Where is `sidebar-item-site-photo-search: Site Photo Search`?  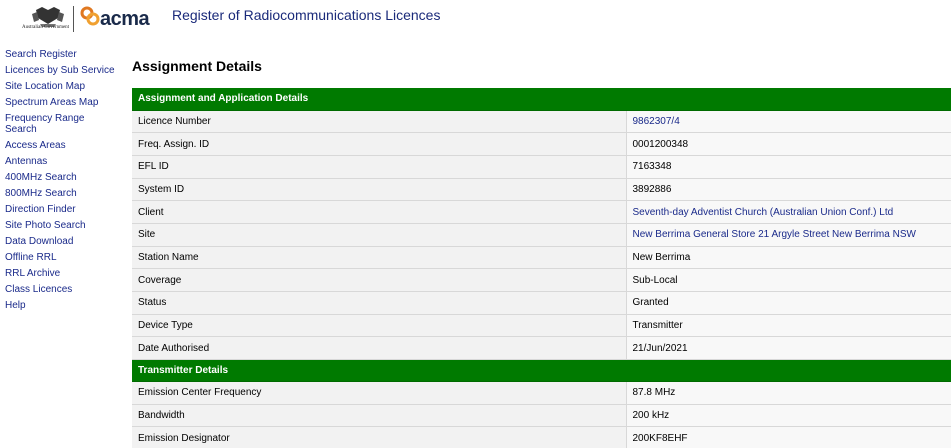
sidebar-item-site-photo-search: Site Photo Search is located at coordinates (60, 225).